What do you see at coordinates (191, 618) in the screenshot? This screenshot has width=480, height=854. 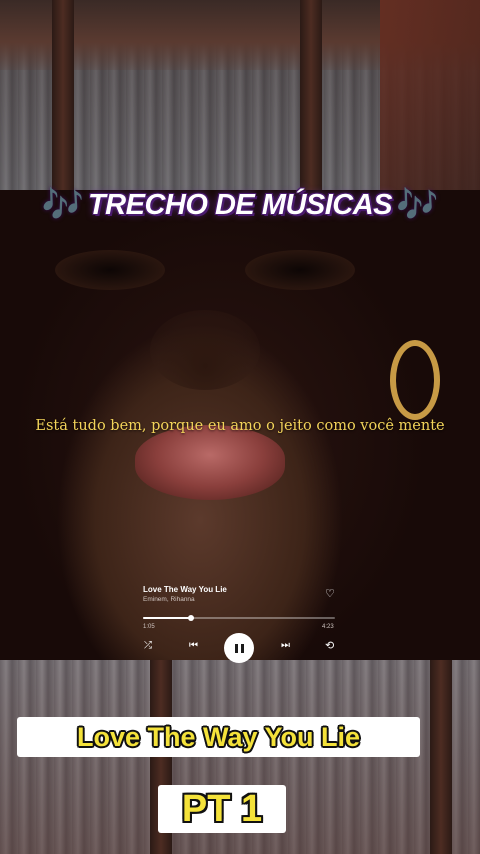 I see `progress-handle` at bounding box center [191, 618].